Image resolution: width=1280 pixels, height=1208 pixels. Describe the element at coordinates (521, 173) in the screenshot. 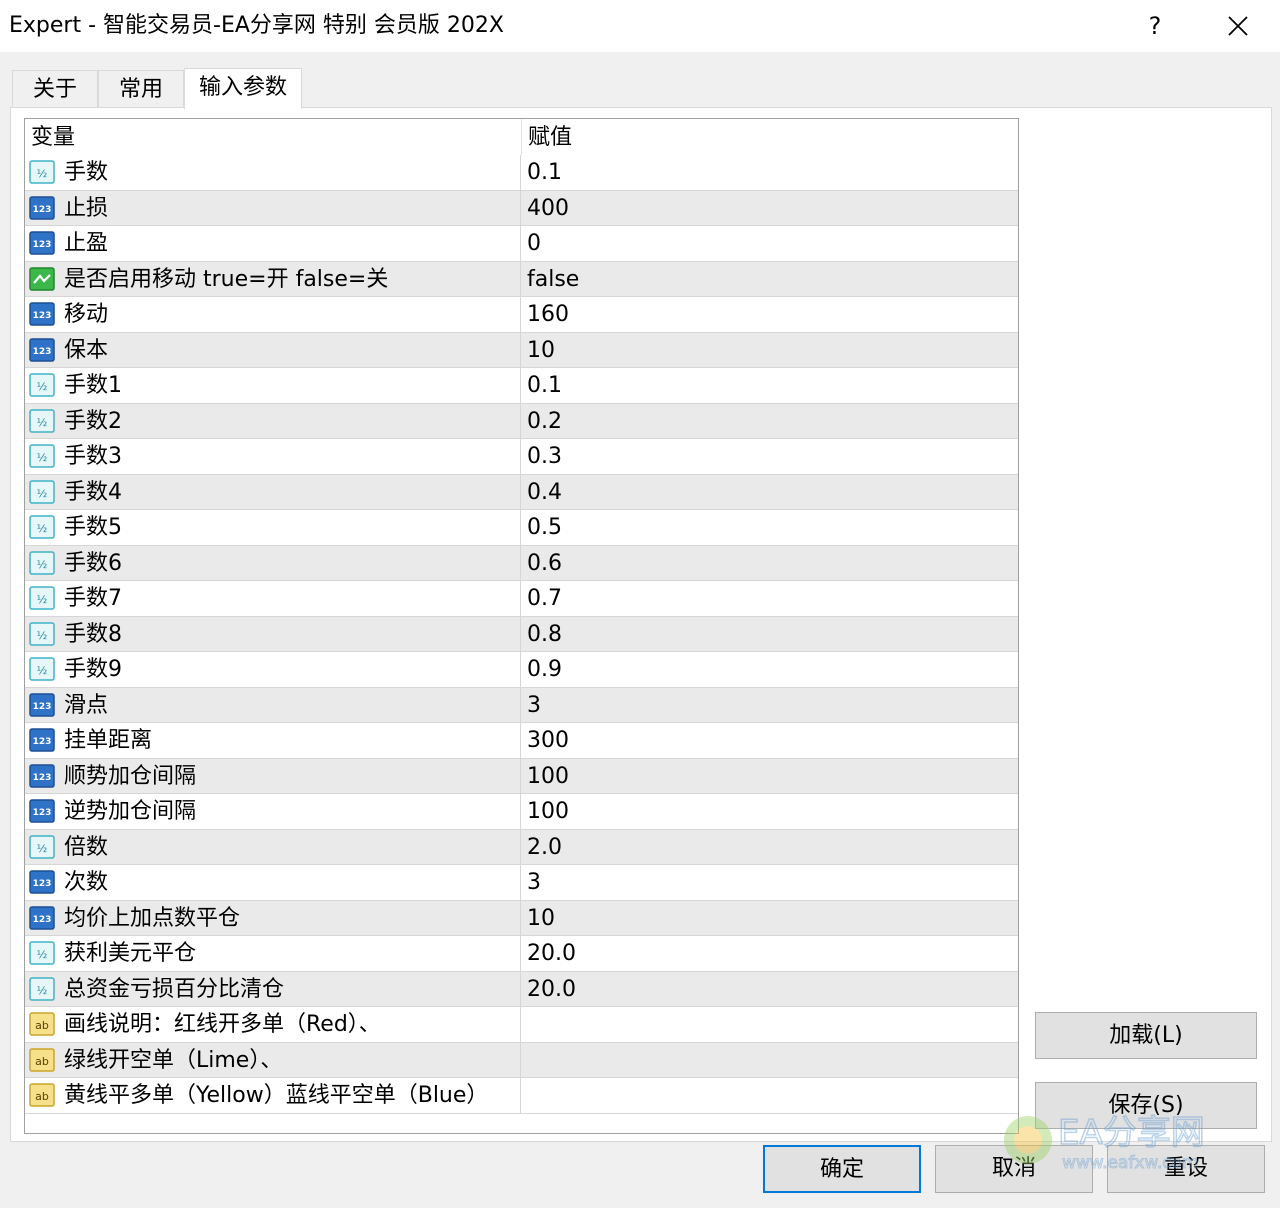

I see `table-row: ½ 手数 0.1` at that location.